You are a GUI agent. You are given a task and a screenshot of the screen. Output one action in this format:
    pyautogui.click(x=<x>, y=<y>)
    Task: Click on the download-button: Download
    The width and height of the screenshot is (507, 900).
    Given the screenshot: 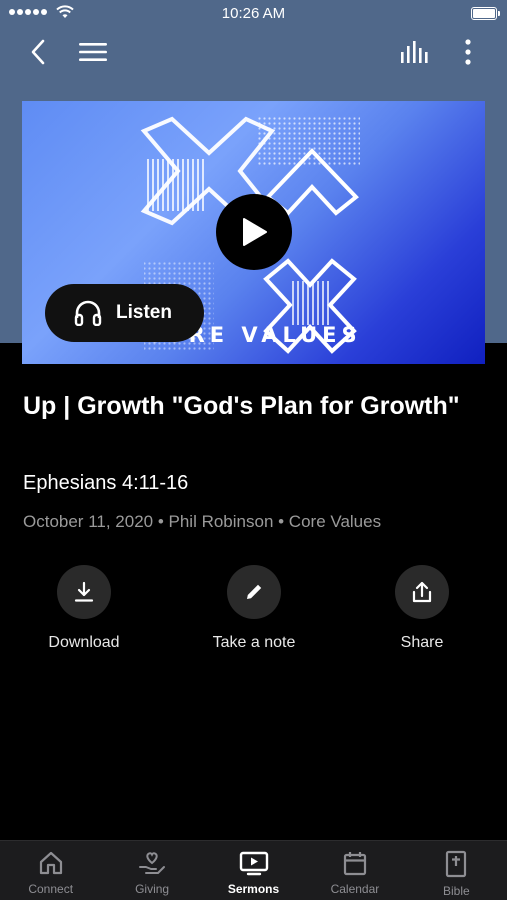 What is the action you would take?
    pyautogui.click(x=84, y=608)
    